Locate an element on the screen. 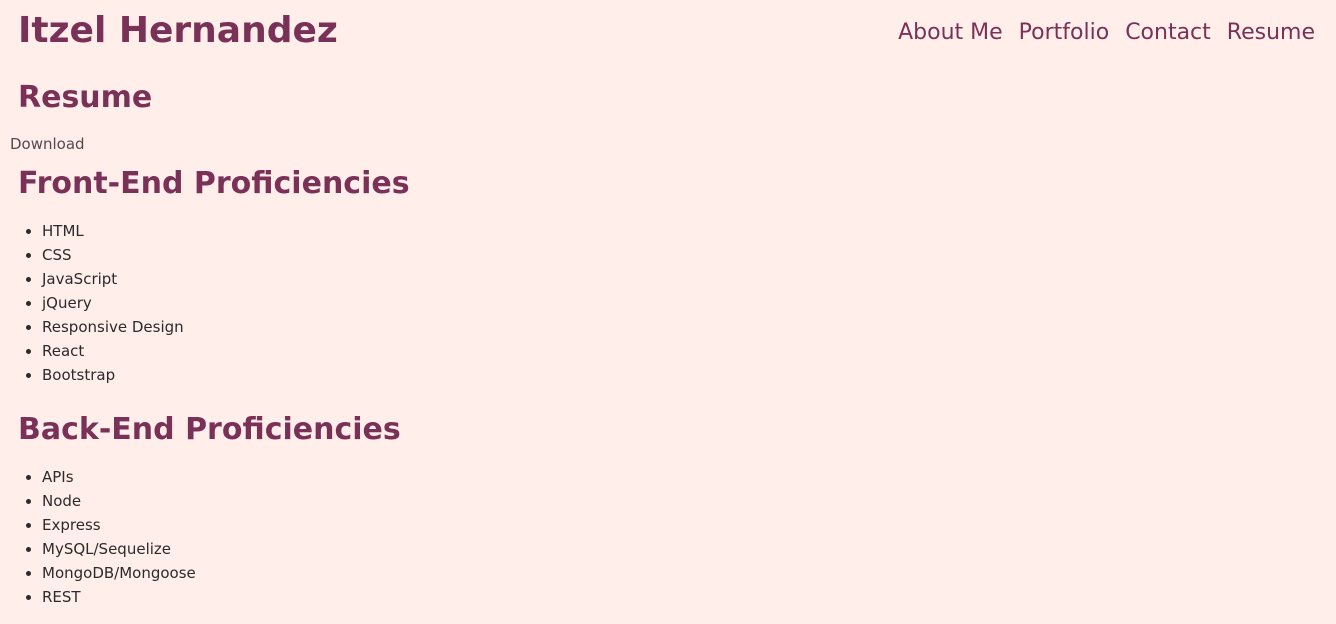  nav-link-contact: Contact is located at coordinates (1168, 33).